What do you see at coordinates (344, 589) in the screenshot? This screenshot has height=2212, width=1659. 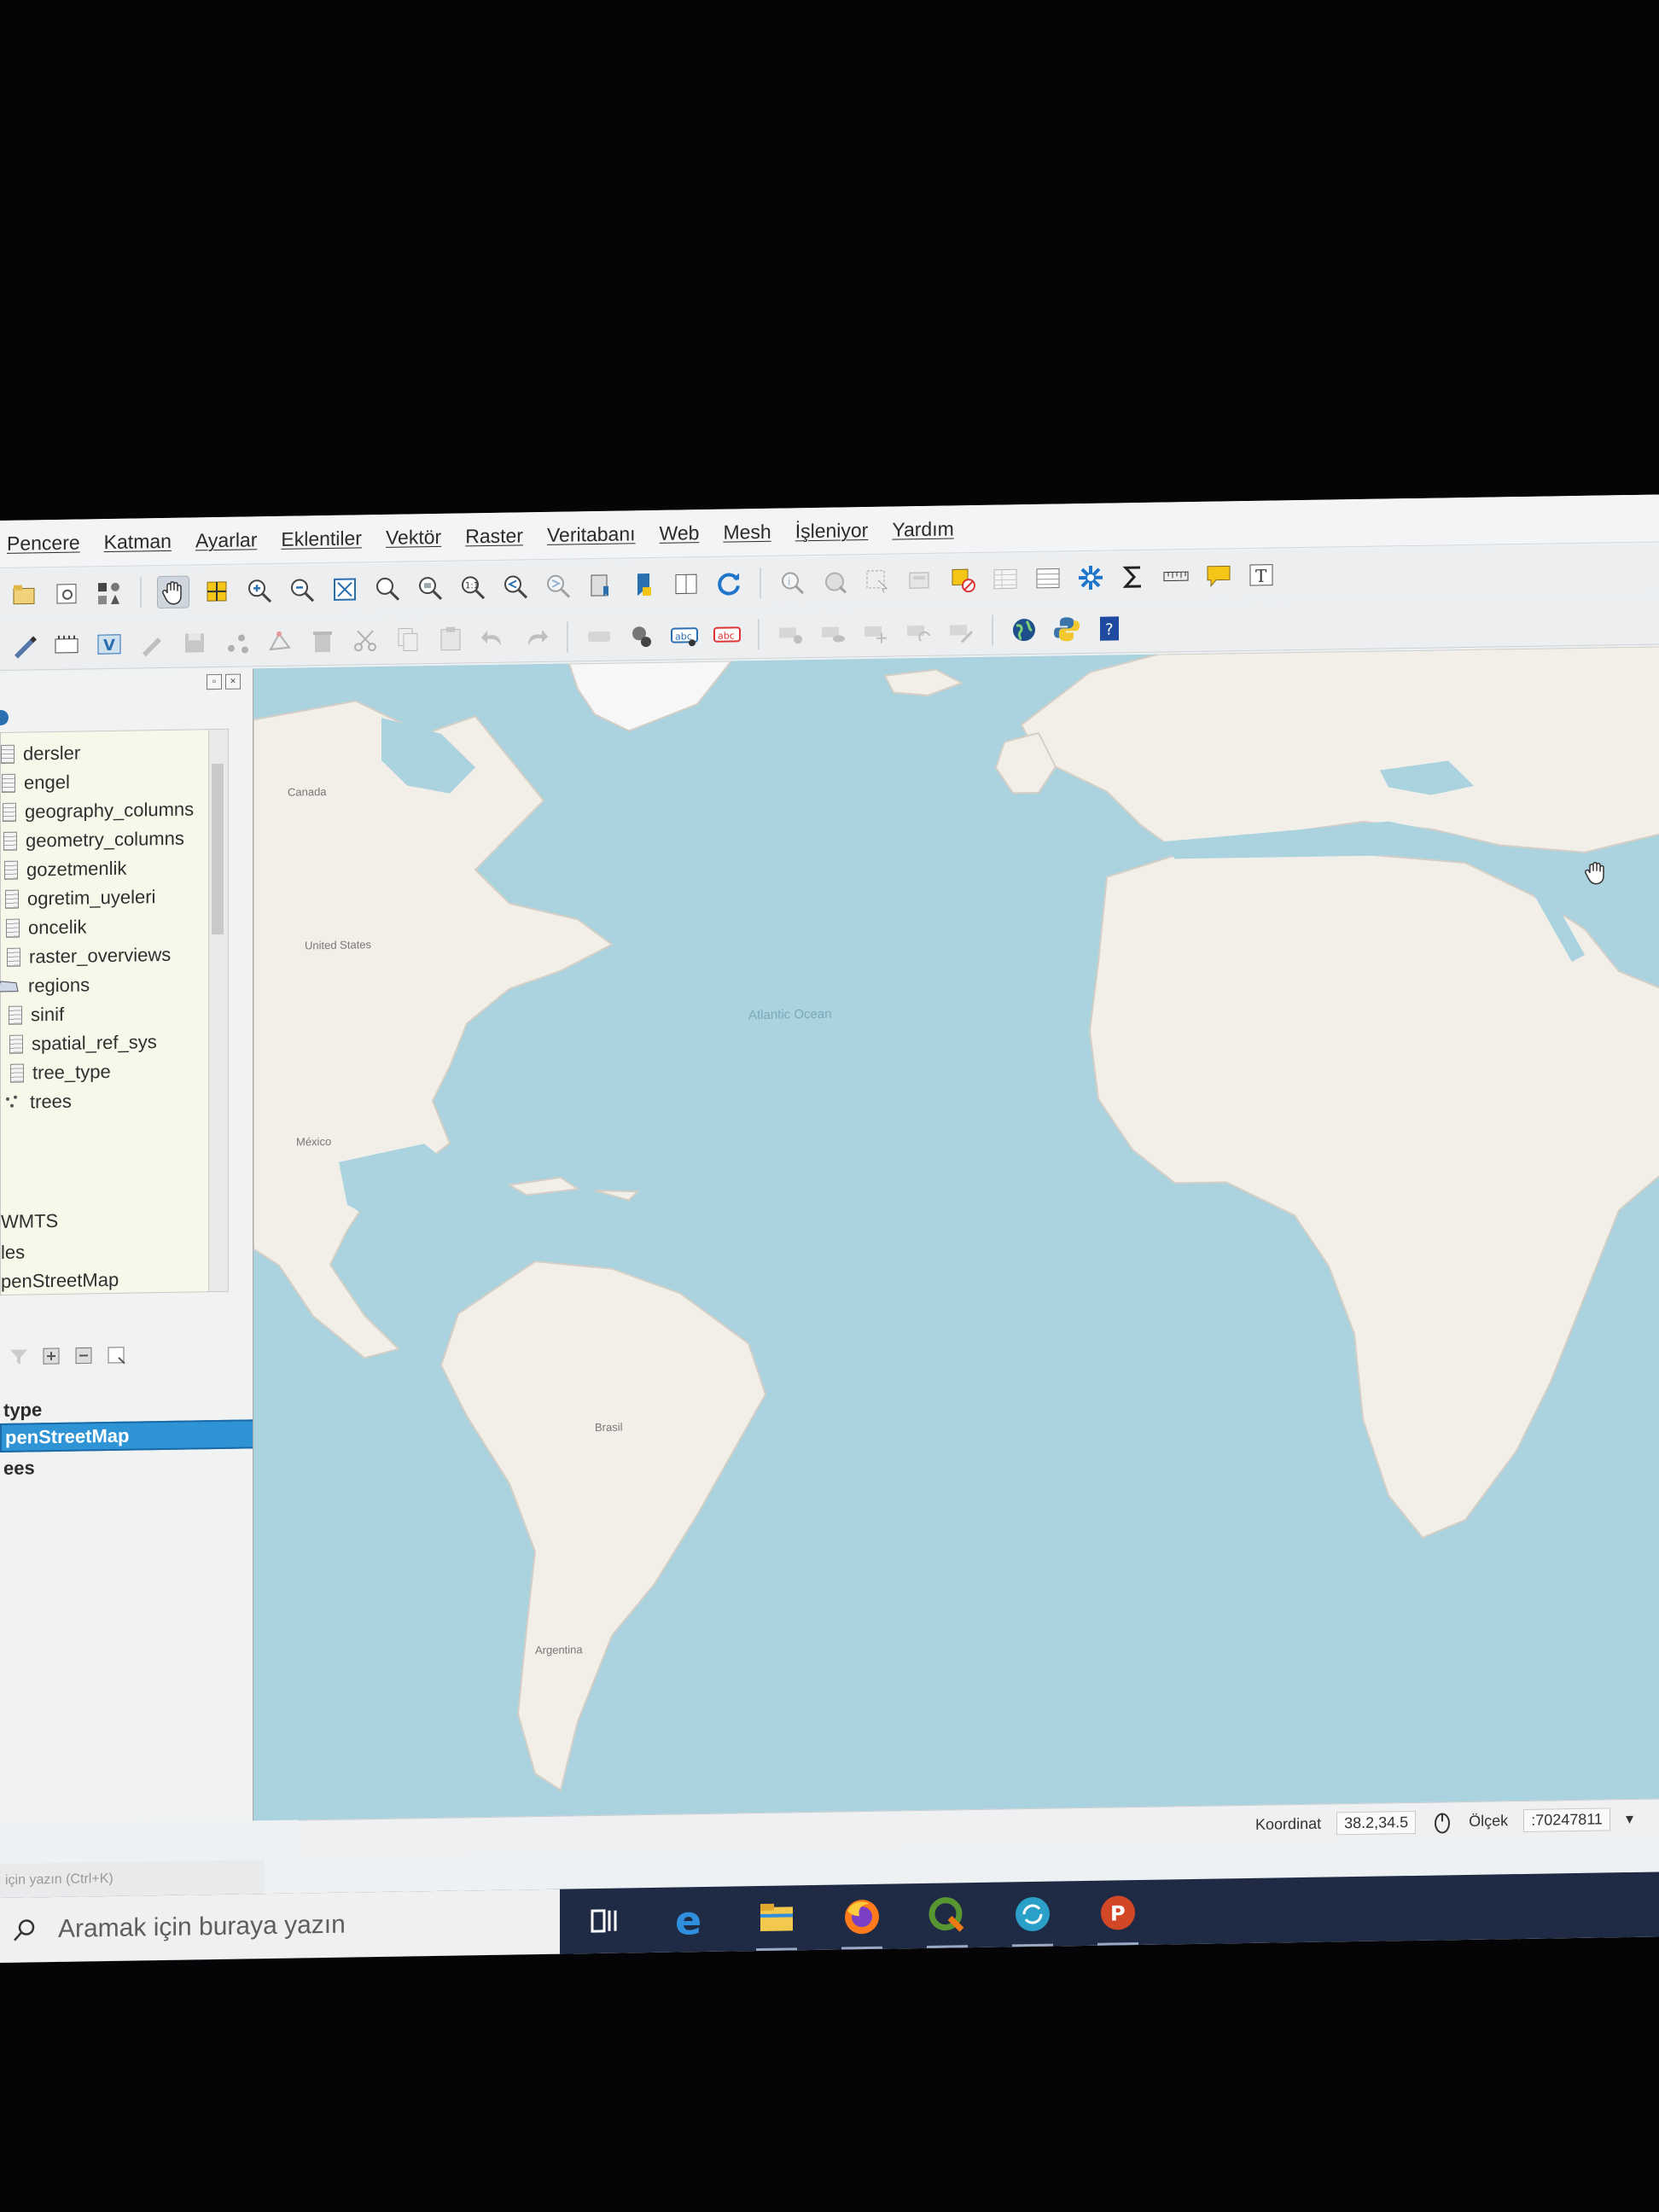 I see `zoom-full-icon` at bounding box center [344, 589].